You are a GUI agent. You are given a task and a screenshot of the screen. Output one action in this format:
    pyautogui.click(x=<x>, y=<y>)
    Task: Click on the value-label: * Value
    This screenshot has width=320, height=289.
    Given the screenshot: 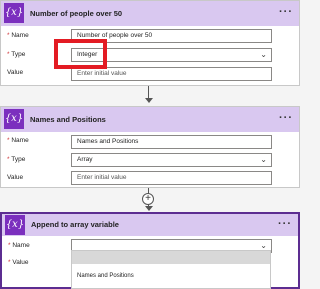 What is the action you would take?
    pyautogui.click(x=18, y=262)
    